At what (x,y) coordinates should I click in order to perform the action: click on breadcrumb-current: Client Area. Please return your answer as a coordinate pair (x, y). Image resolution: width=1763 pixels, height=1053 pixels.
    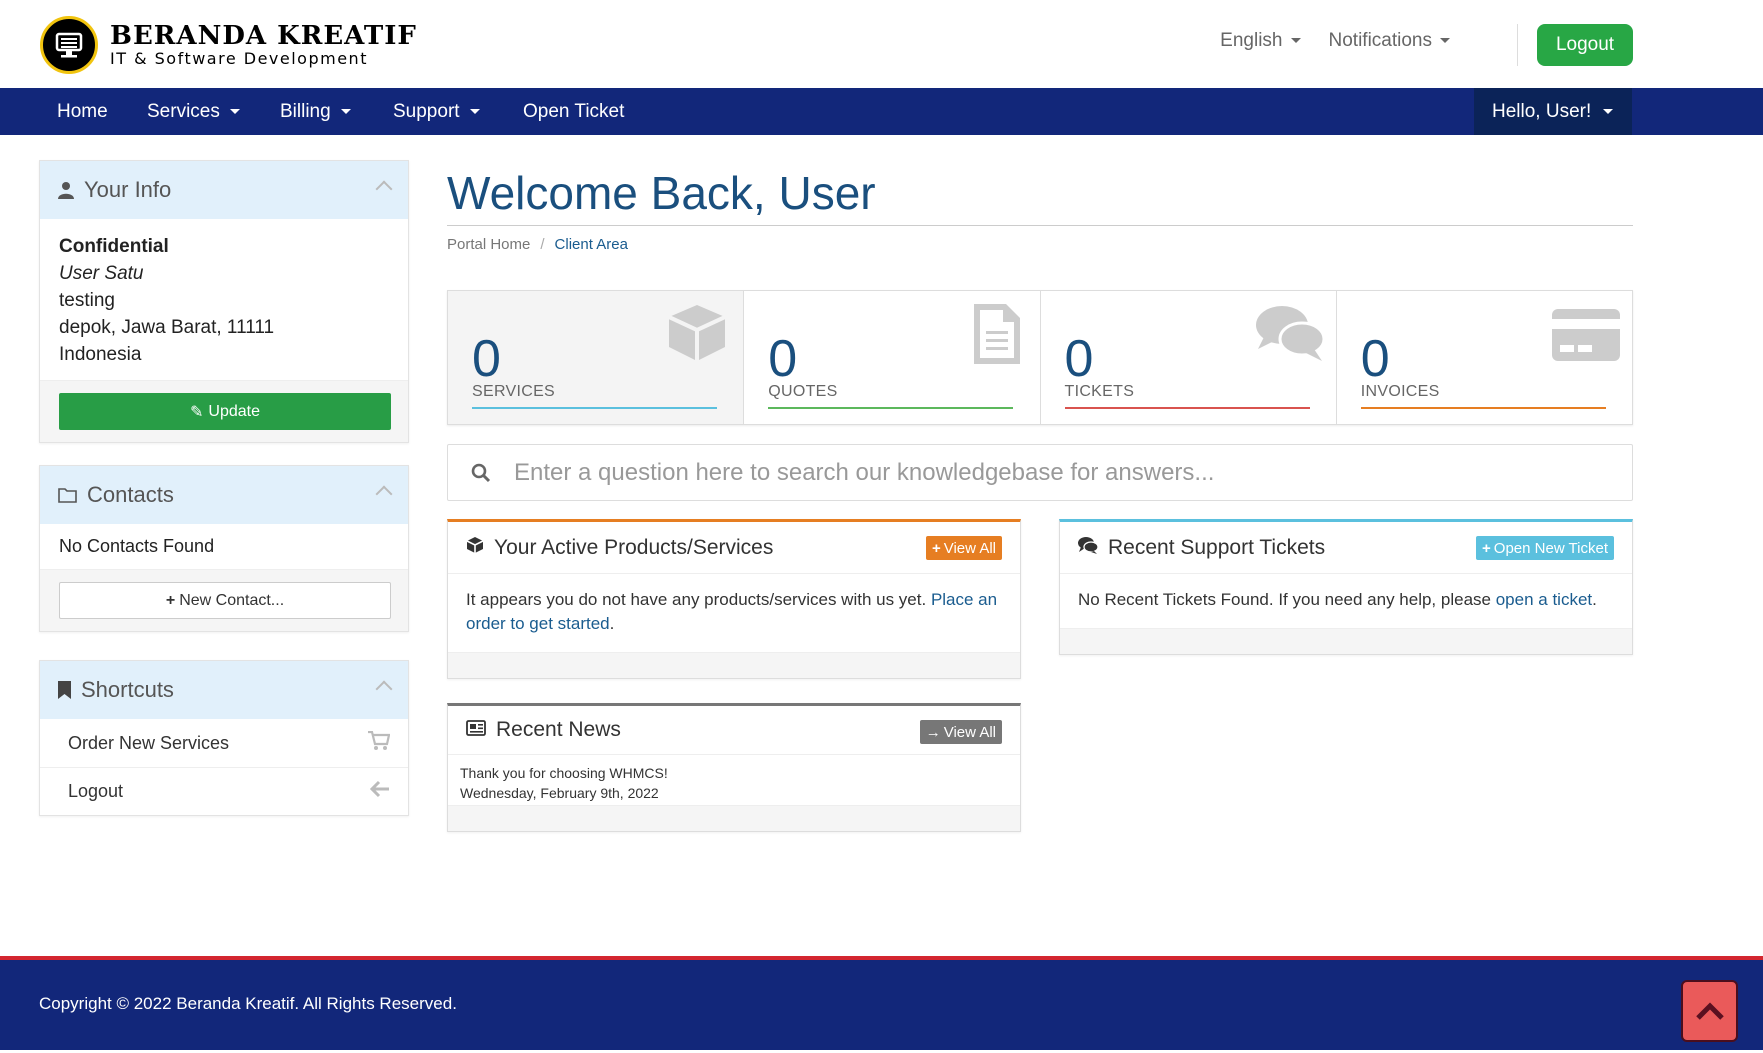
    Looking at the image, I should click on (591, 244).